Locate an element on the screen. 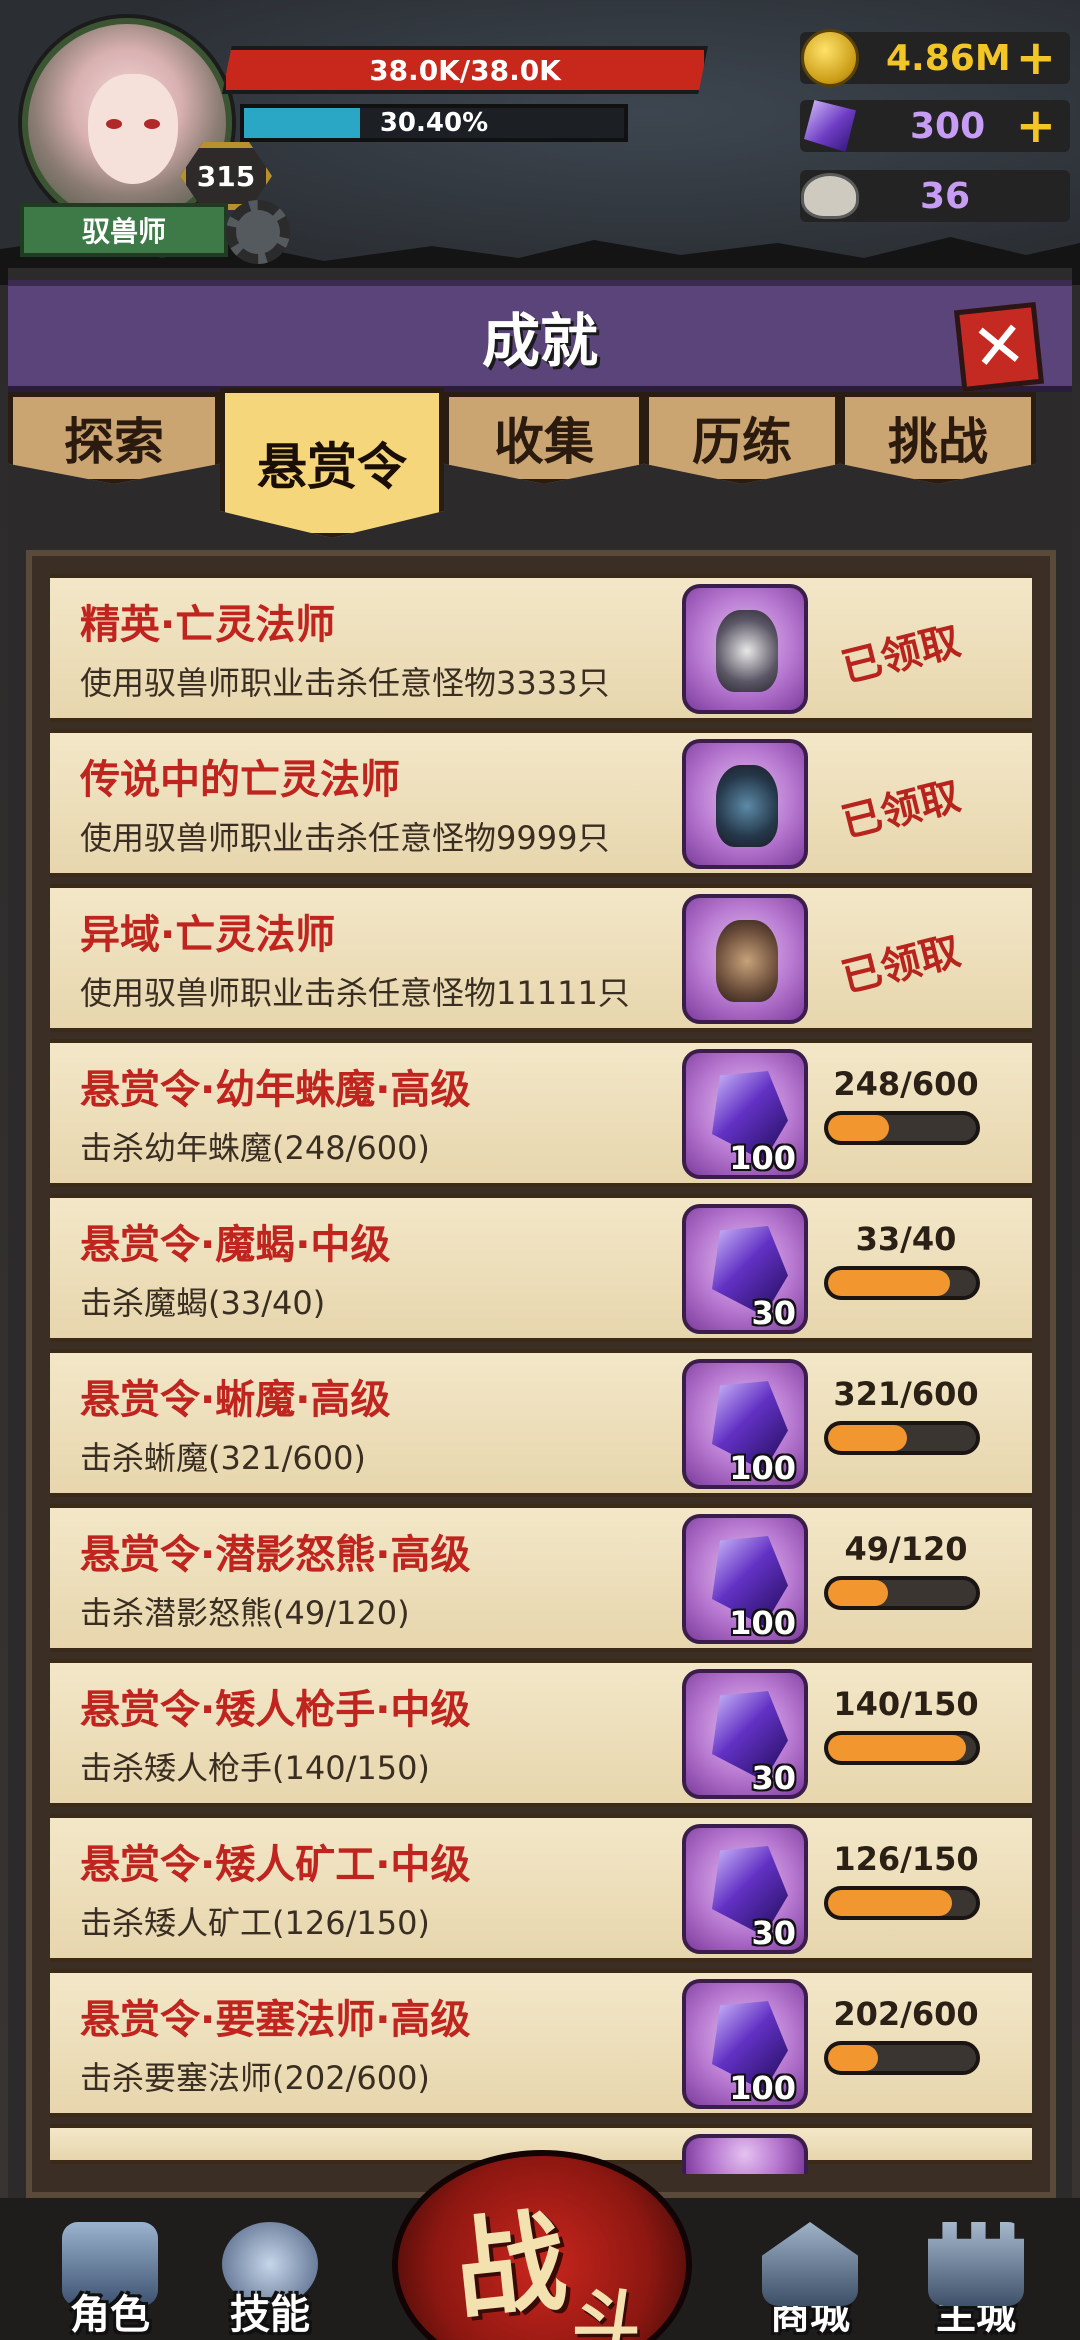  achievement-desc: 使用驭兽师职业击杀任意怪物3333只 is located at coordinates (345, 683).